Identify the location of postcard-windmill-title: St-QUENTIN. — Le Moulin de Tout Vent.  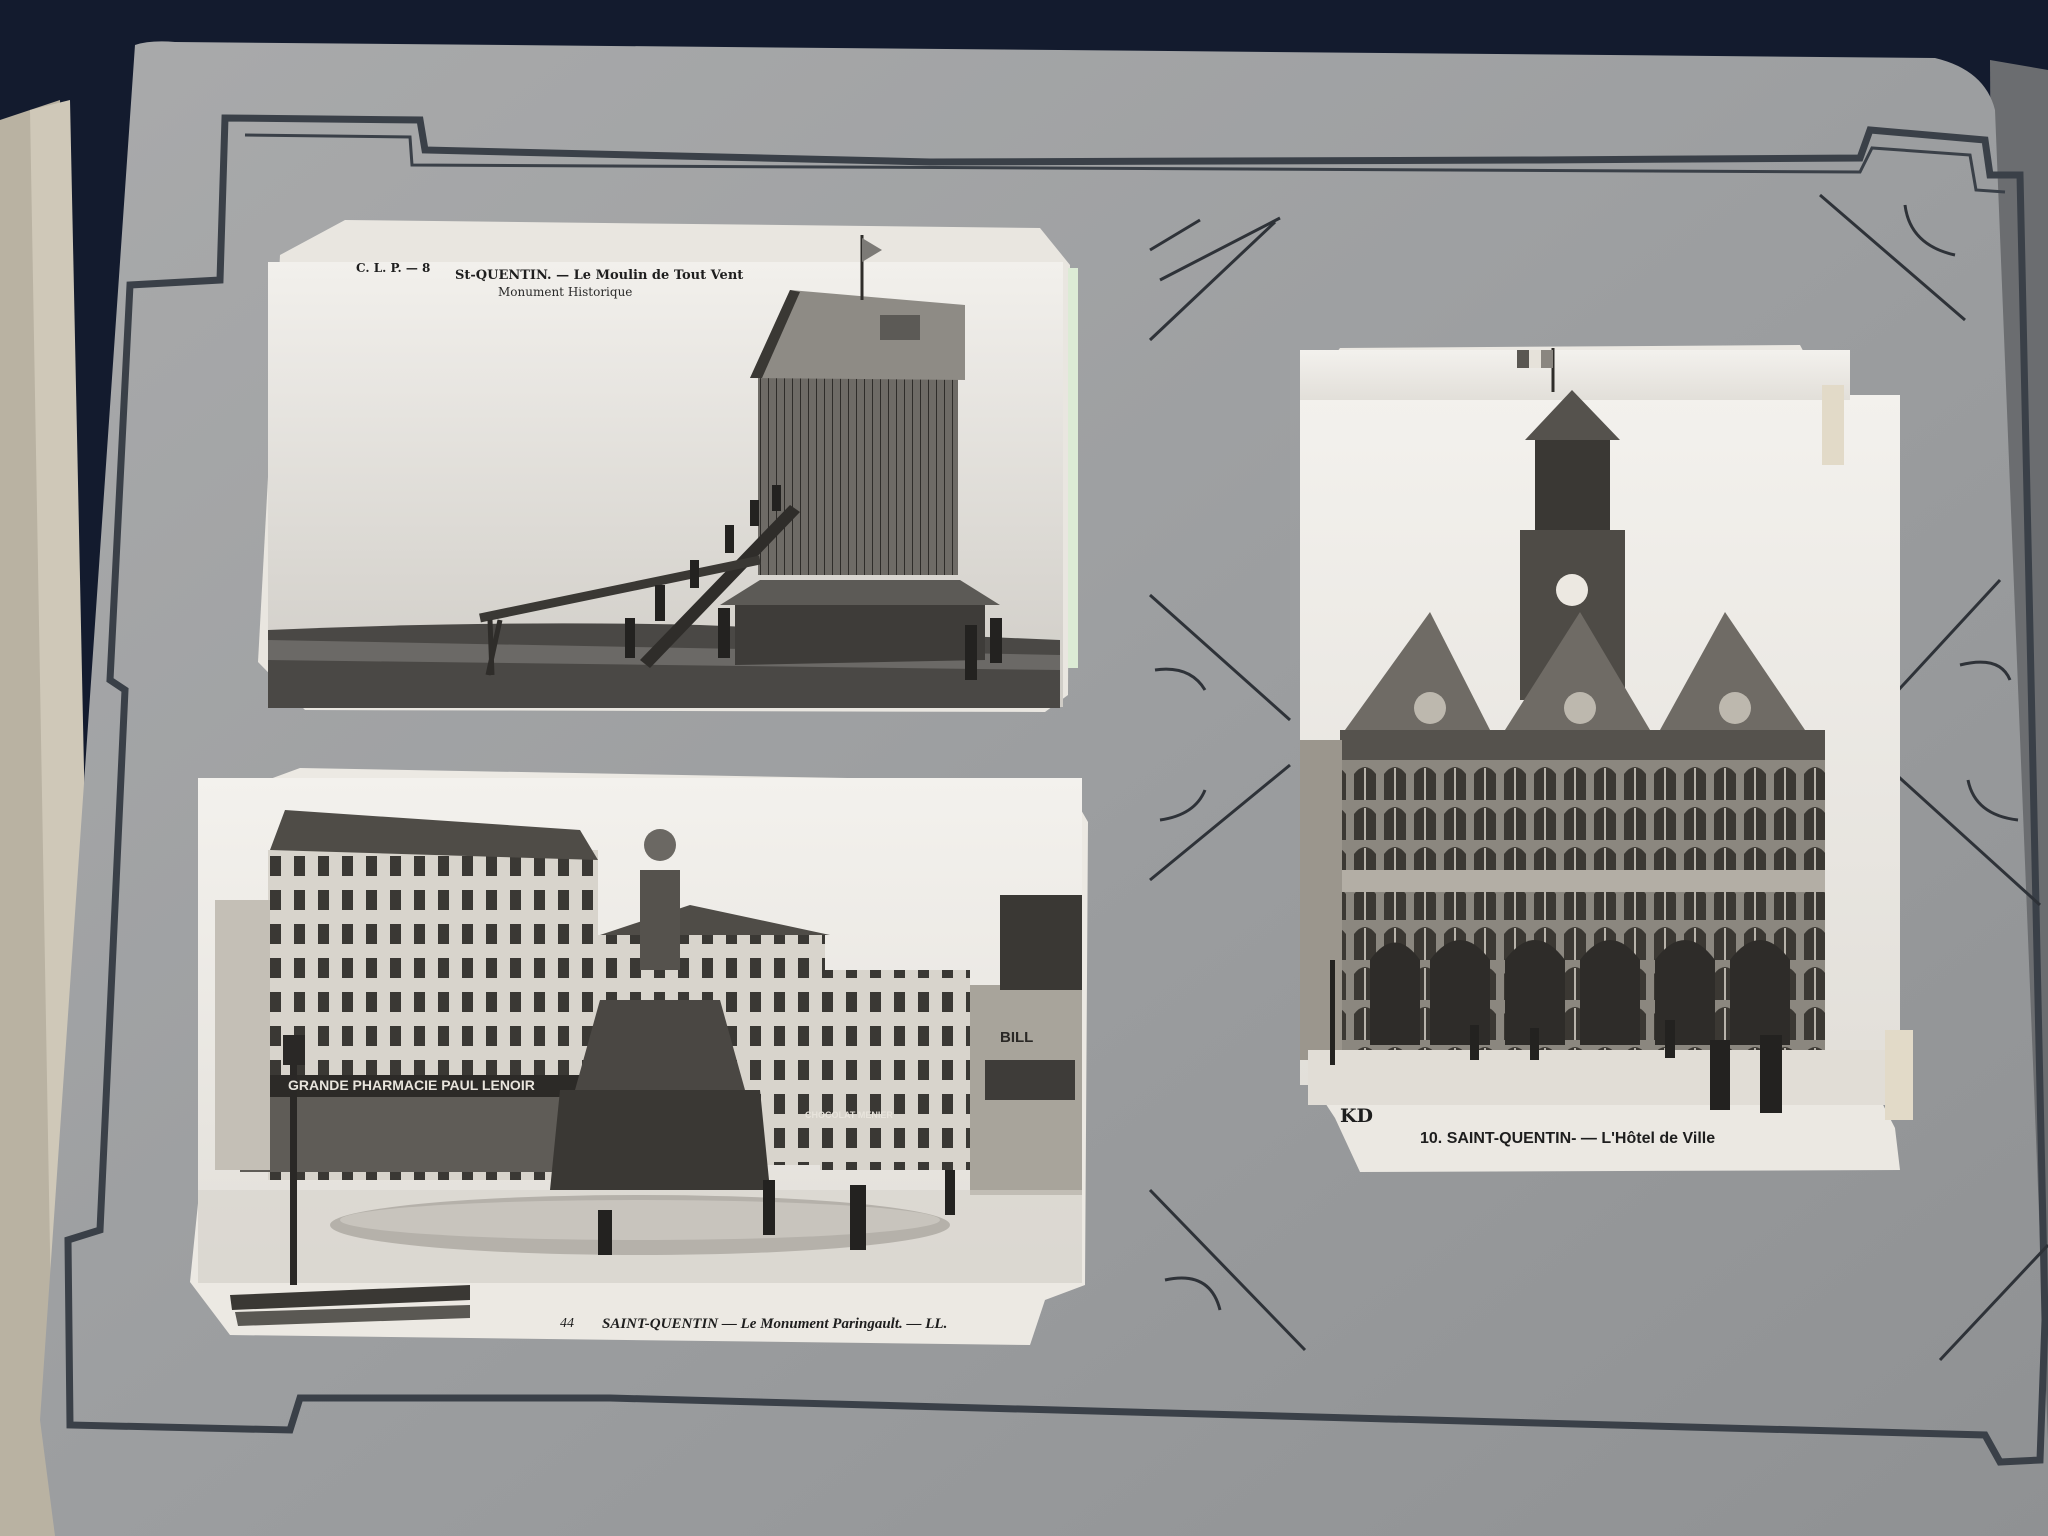
(599, 275).